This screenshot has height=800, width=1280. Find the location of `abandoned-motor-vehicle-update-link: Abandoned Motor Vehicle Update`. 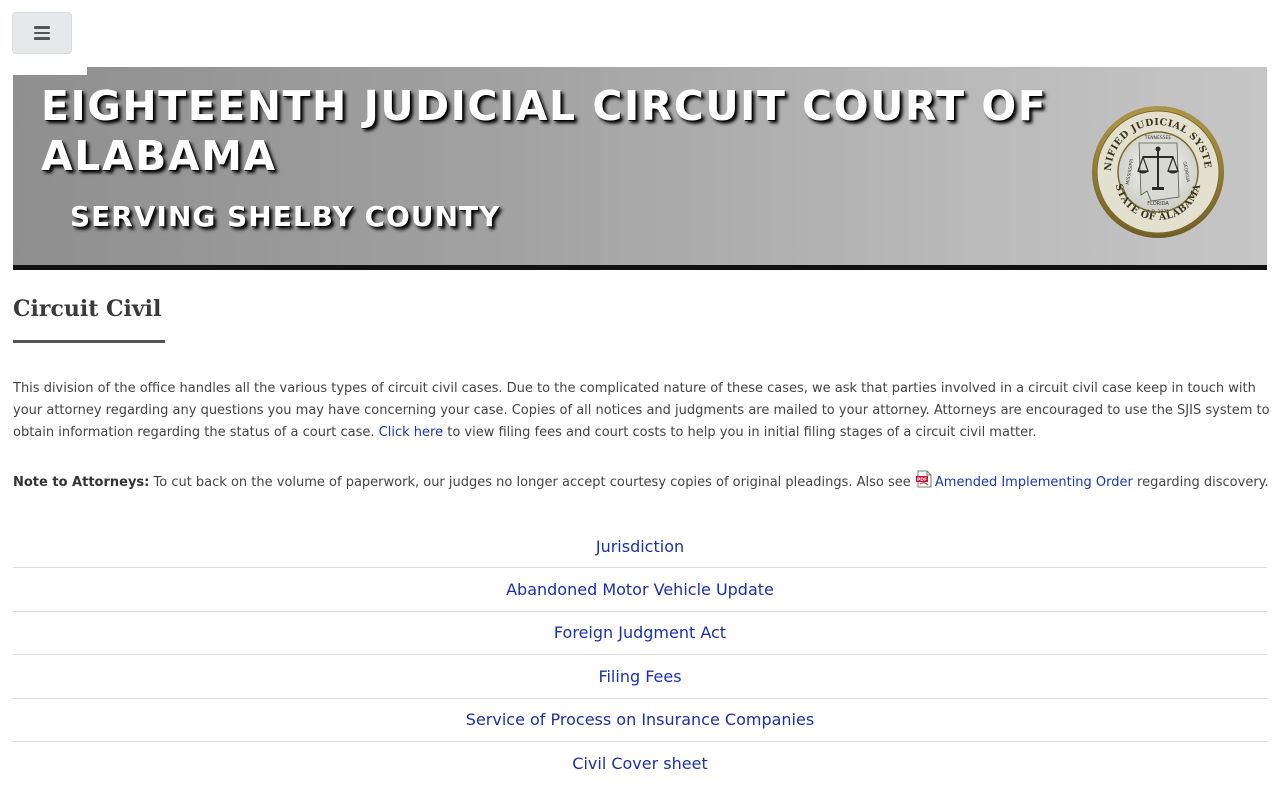

abandoned-motor-vehicle-update-link: Abandoned Motor Vehicle Update is located at coordinates (640, 589).